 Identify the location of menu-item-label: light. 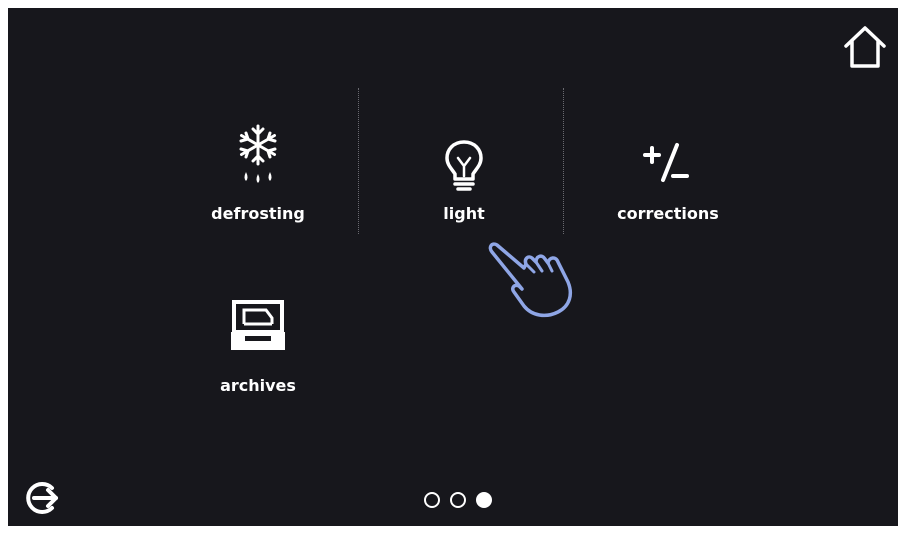
(464, 213).